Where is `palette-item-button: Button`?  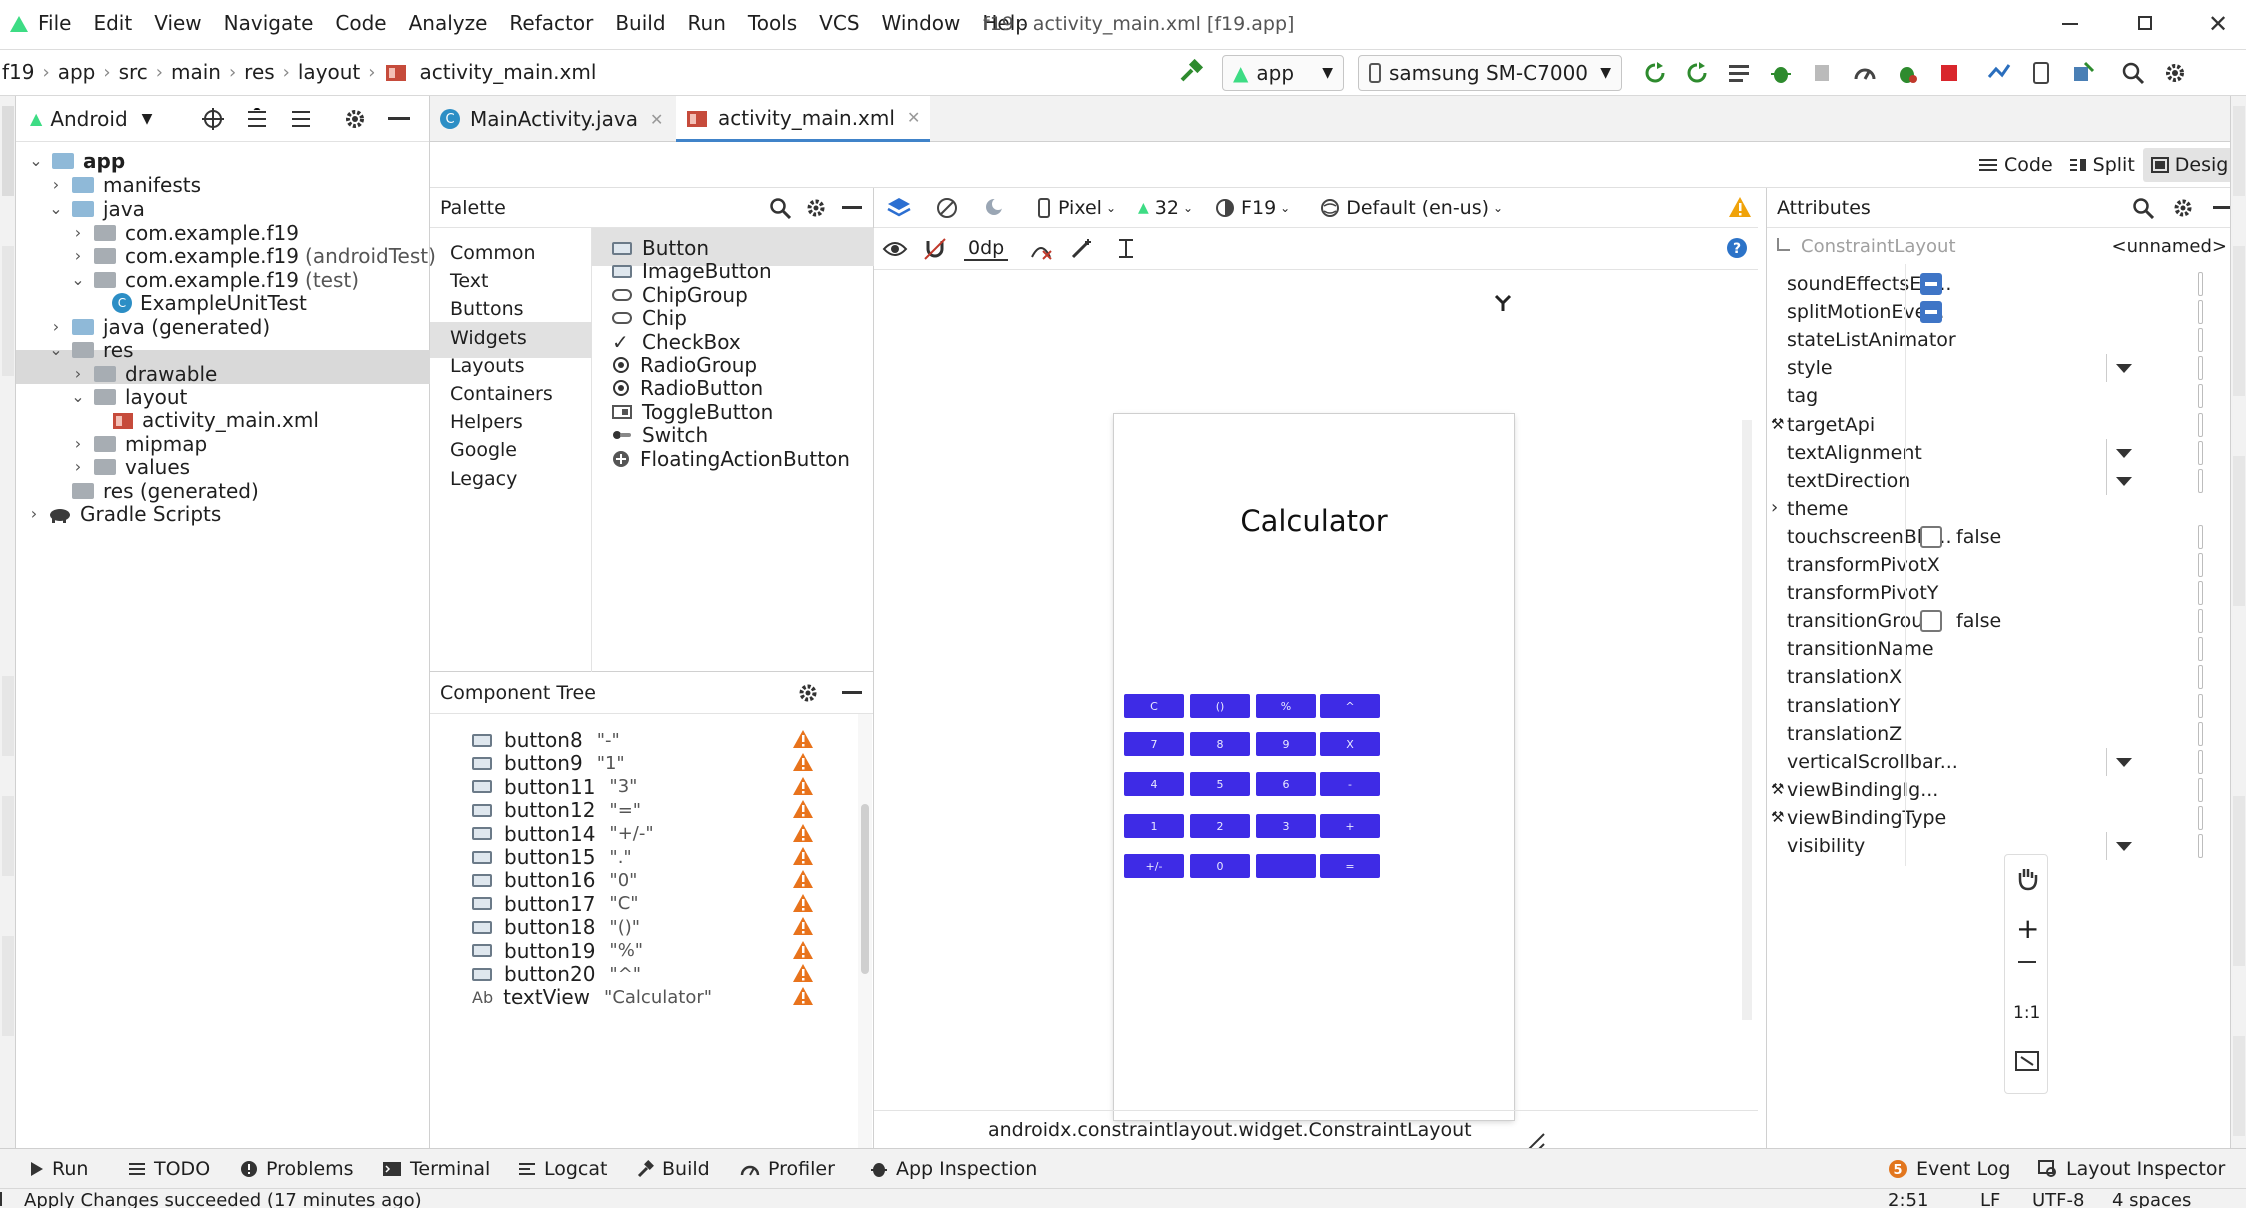
palette-item-button: Button is located at coordinates (660, 248).